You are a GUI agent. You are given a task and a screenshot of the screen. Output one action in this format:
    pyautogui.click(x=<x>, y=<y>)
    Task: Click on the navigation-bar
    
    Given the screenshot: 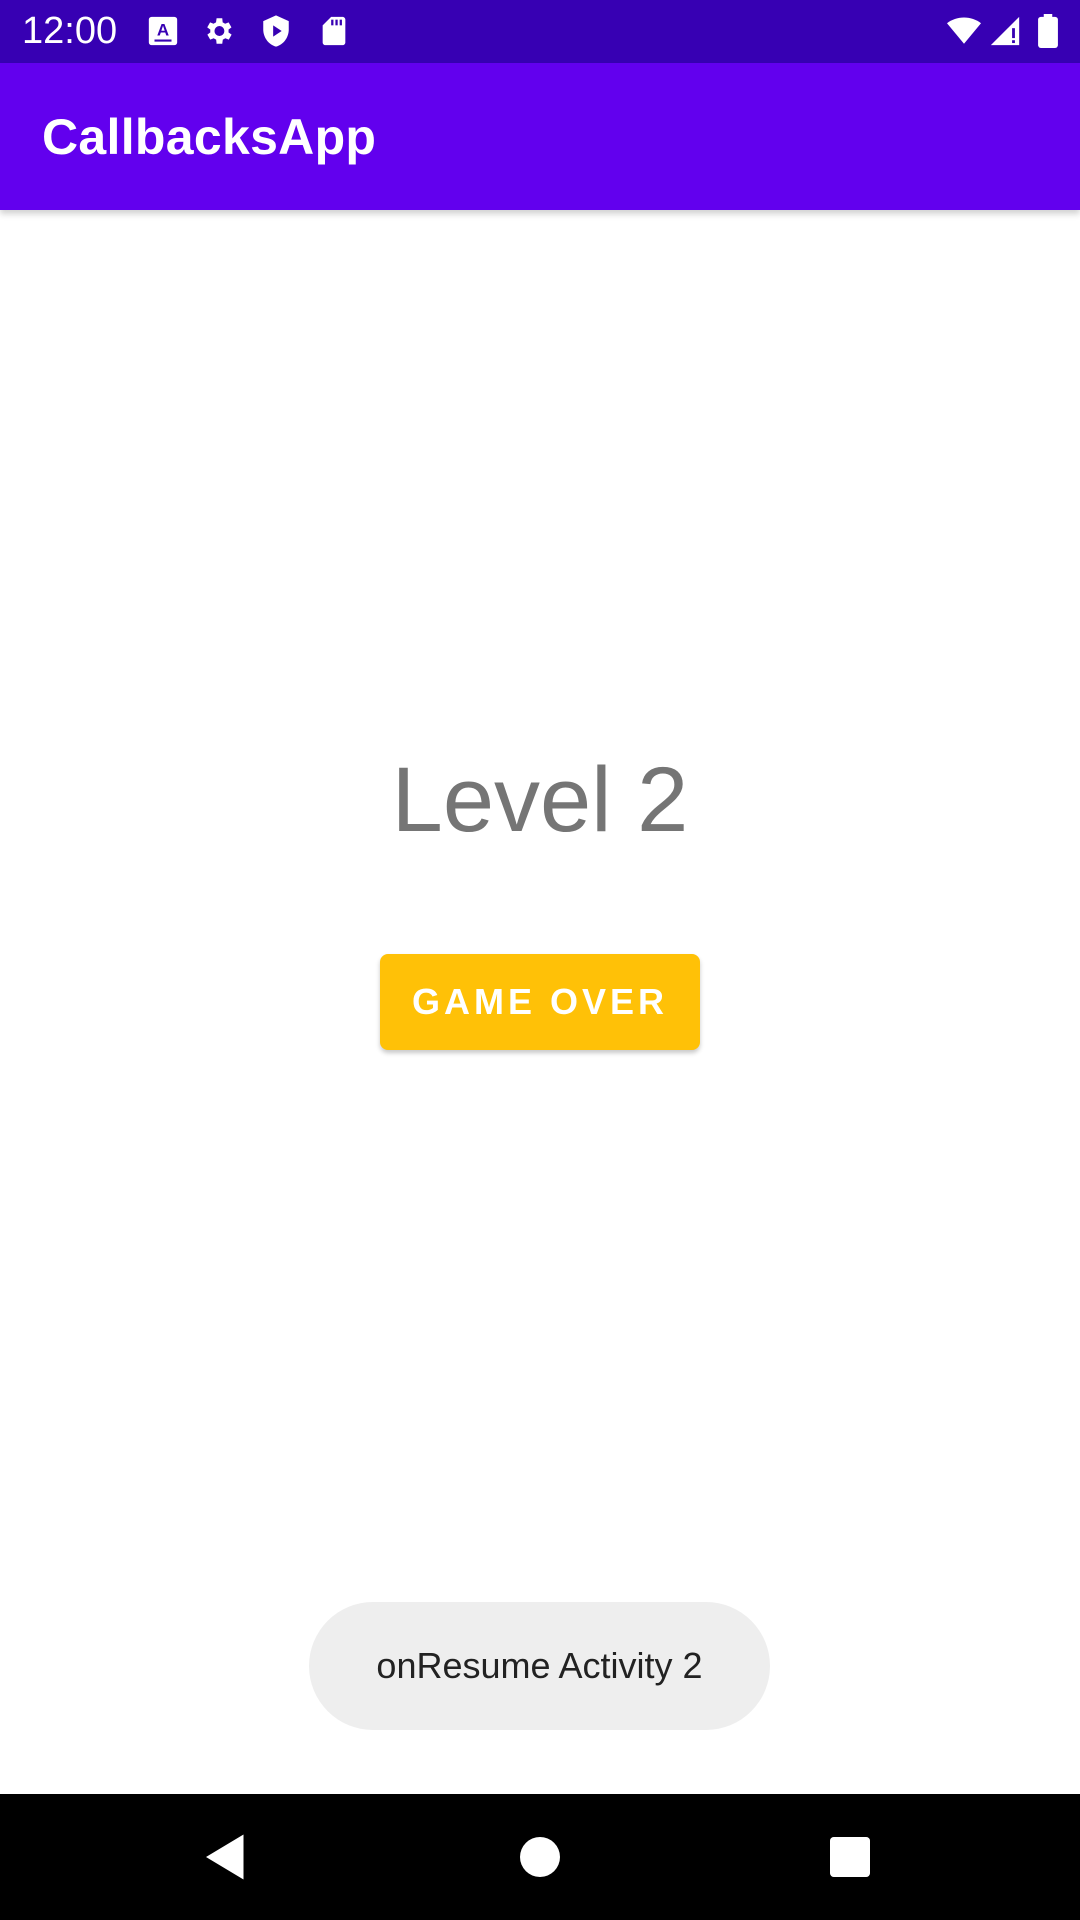 What is the action you would take?
    pyautogui.click(x=540, y=1857)
    